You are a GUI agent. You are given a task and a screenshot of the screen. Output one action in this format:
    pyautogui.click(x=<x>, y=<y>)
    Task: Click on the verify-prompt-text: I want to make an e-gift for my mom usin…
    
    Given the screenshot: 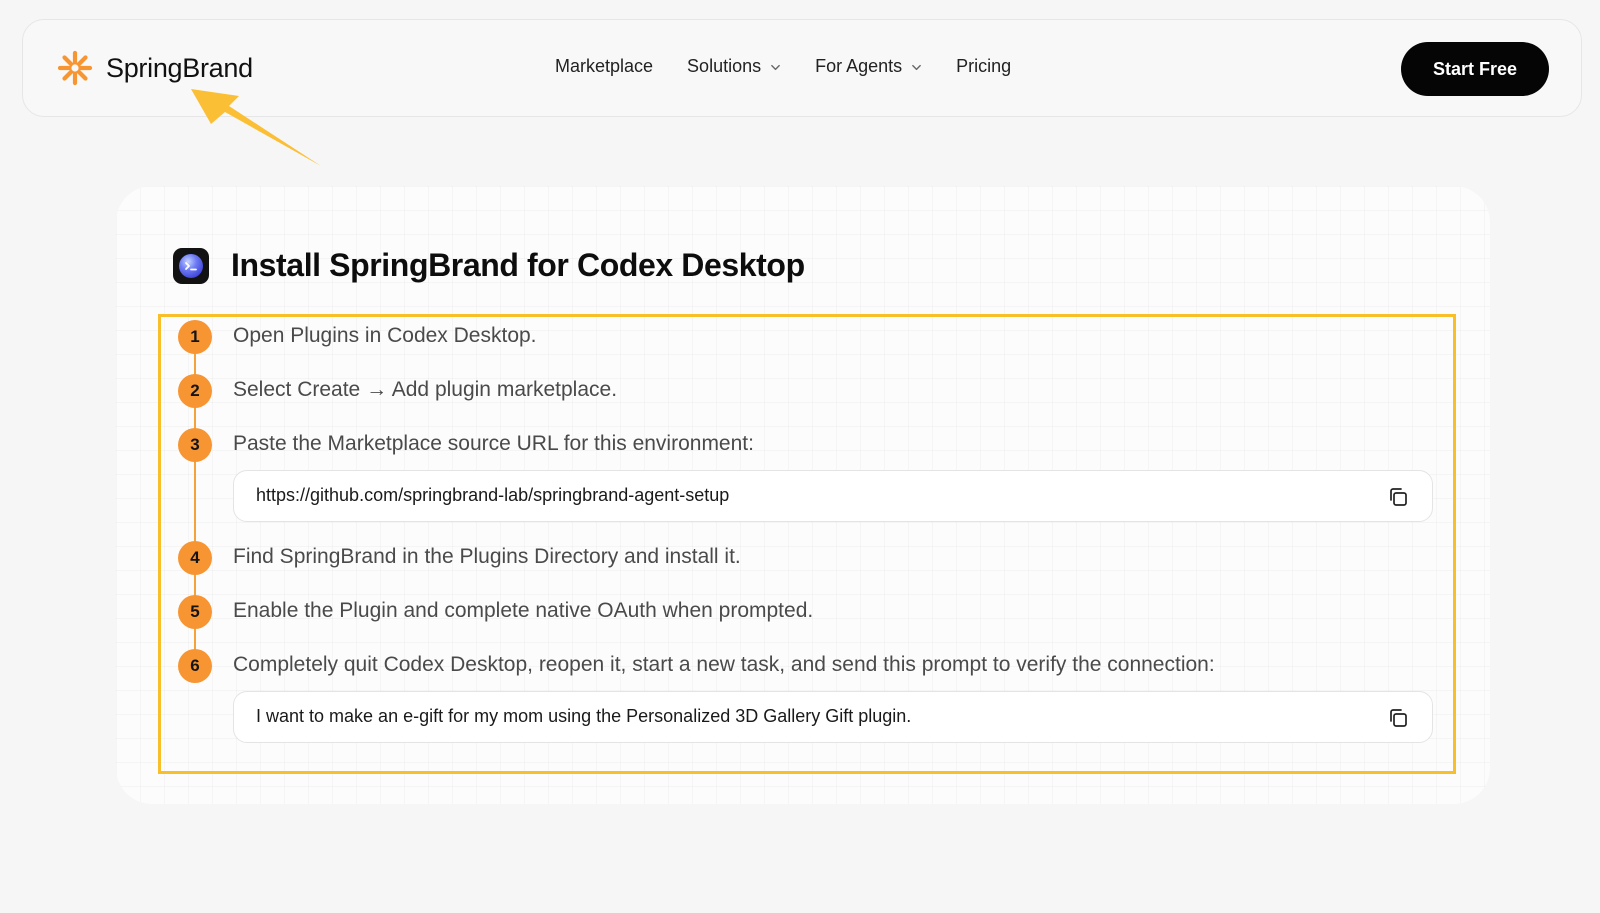 What is the action you would take?
    pyautogui.click(x=584, y=716)
    